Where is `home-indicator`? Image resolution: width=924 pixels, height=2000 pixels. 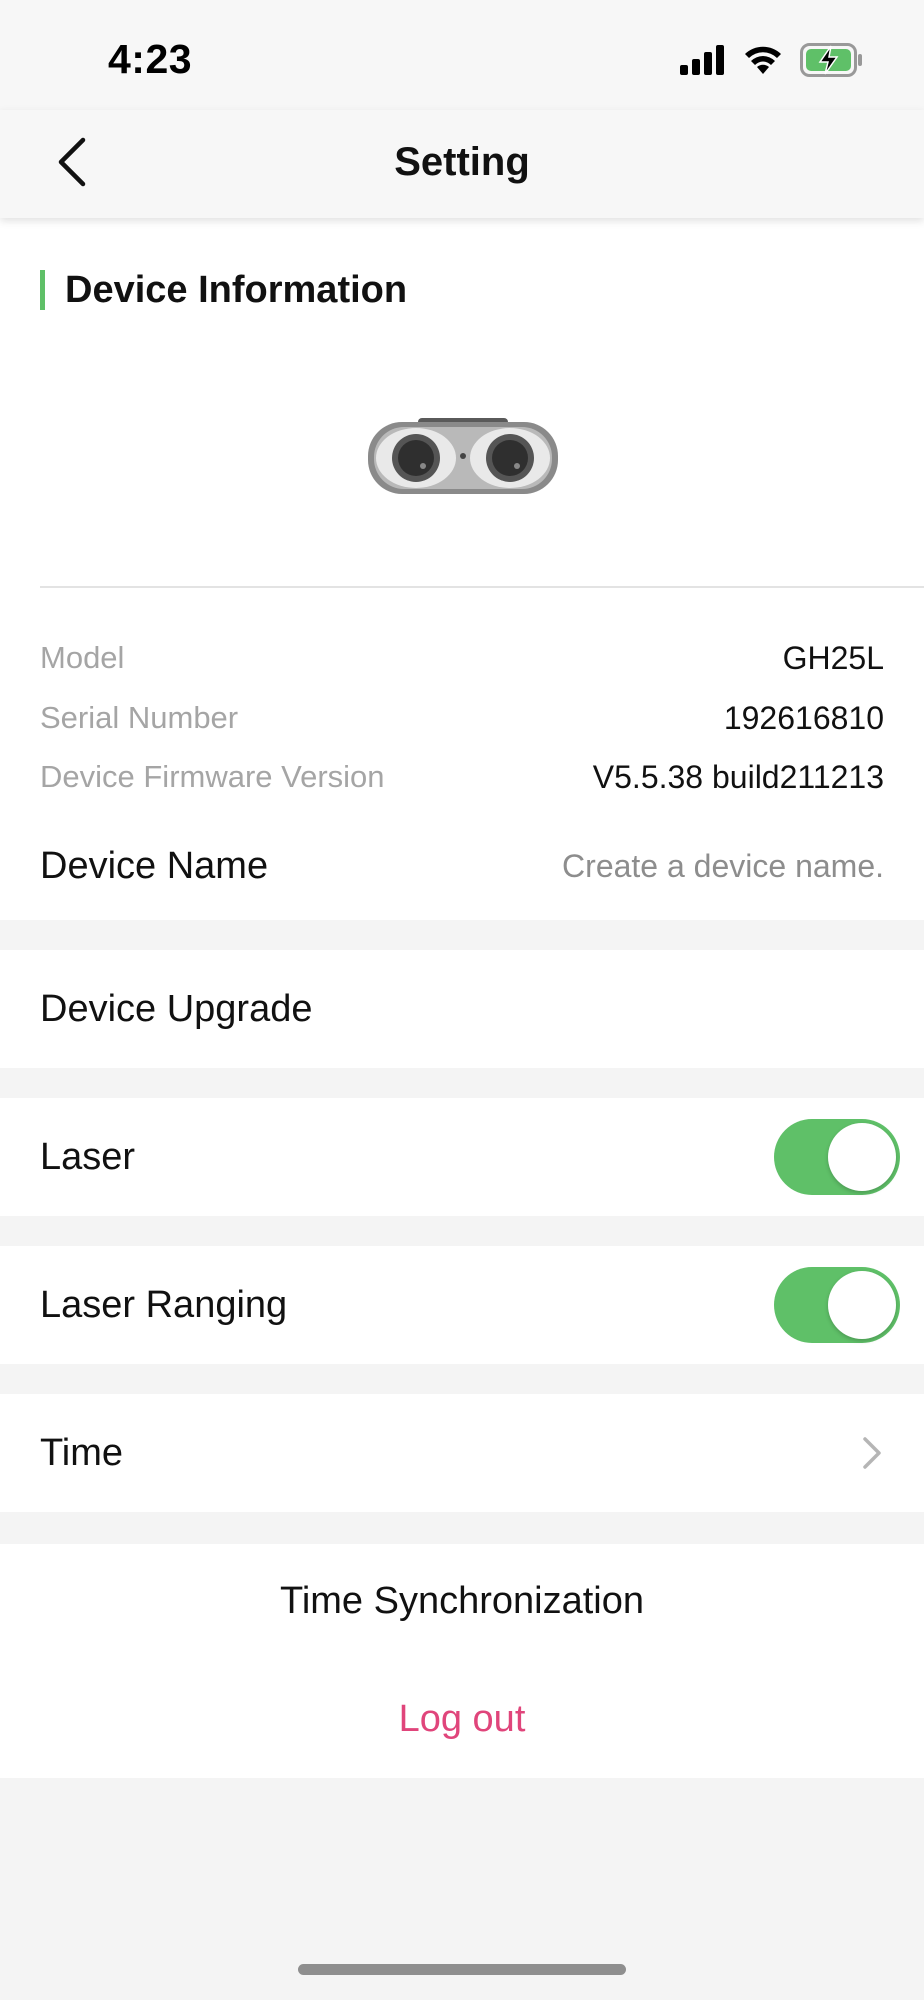
home-indicator is located at coordinates (462, 1969).